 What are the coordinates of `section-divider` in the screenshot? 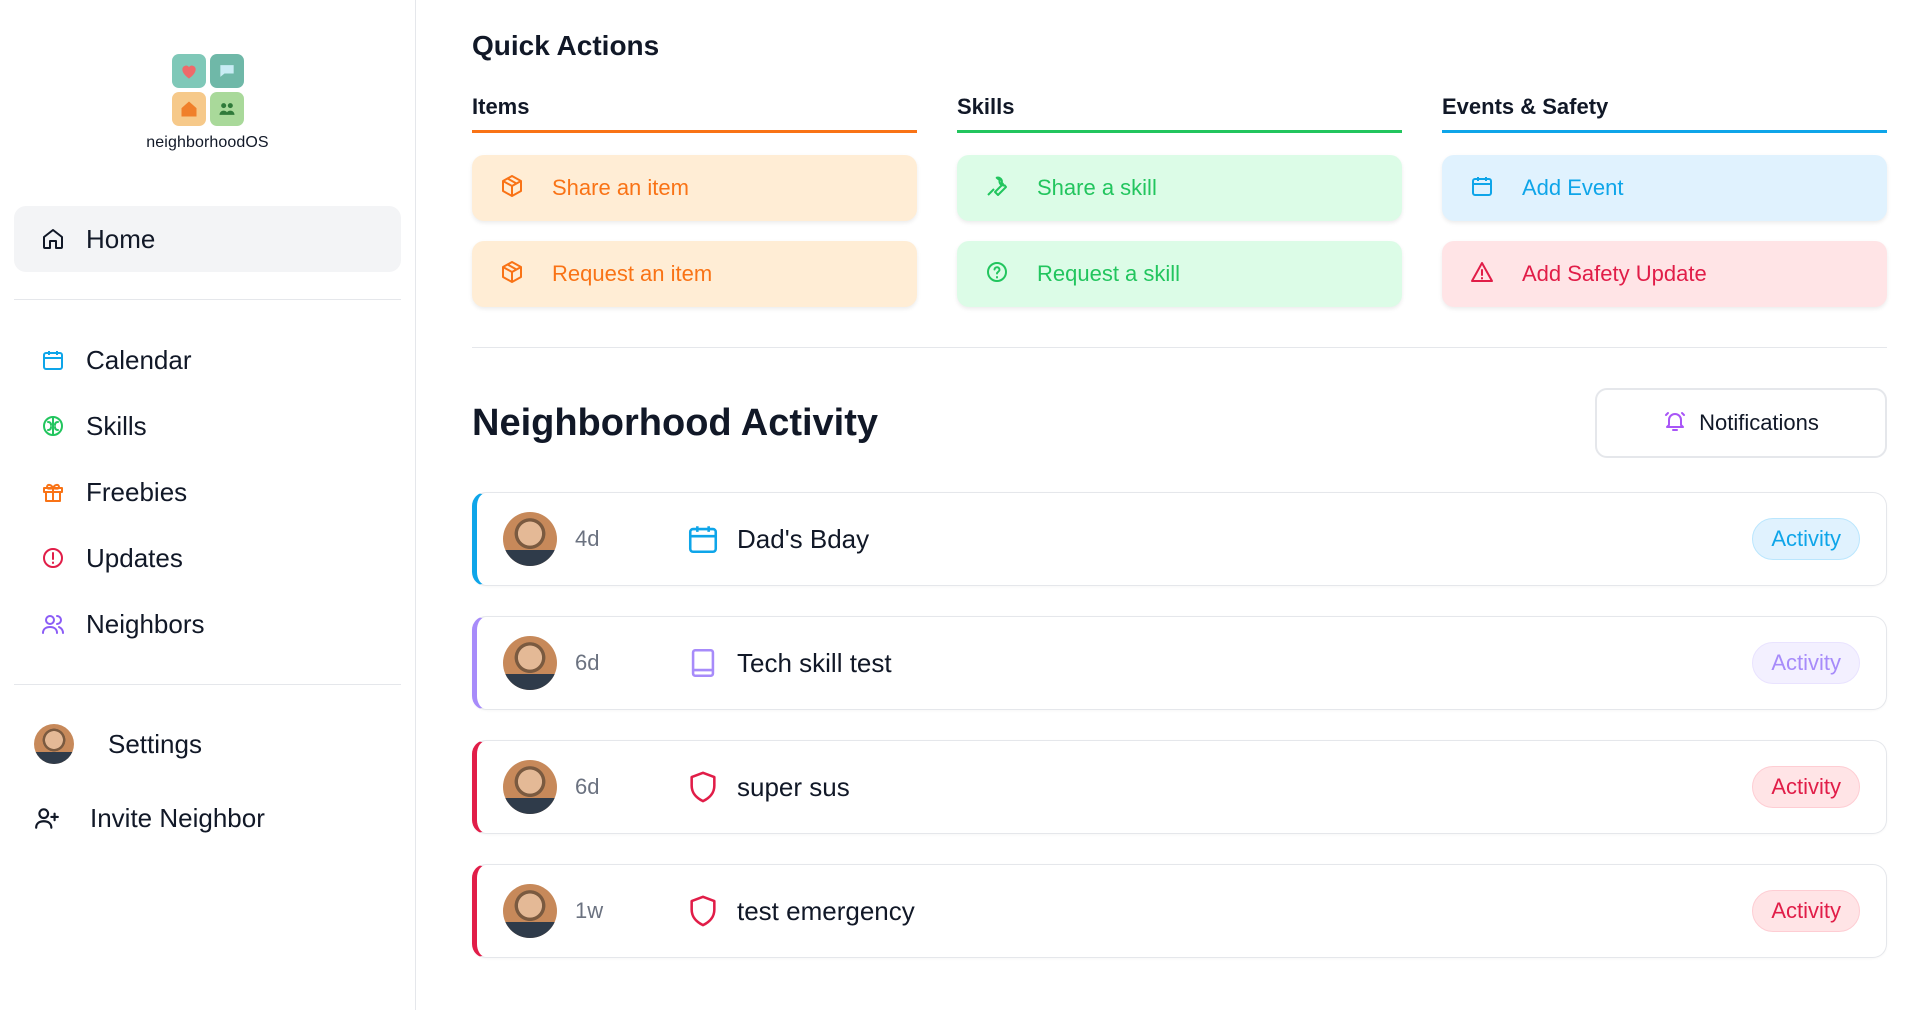 It's located at (1179, 347).